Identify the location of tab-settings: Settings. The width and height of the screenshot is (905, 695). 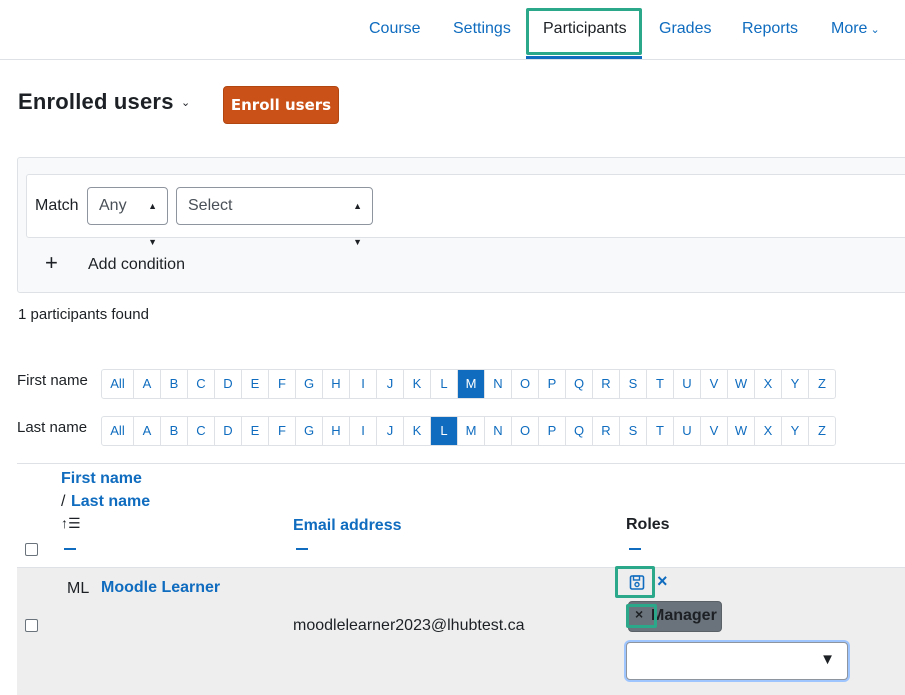
(482, 30).